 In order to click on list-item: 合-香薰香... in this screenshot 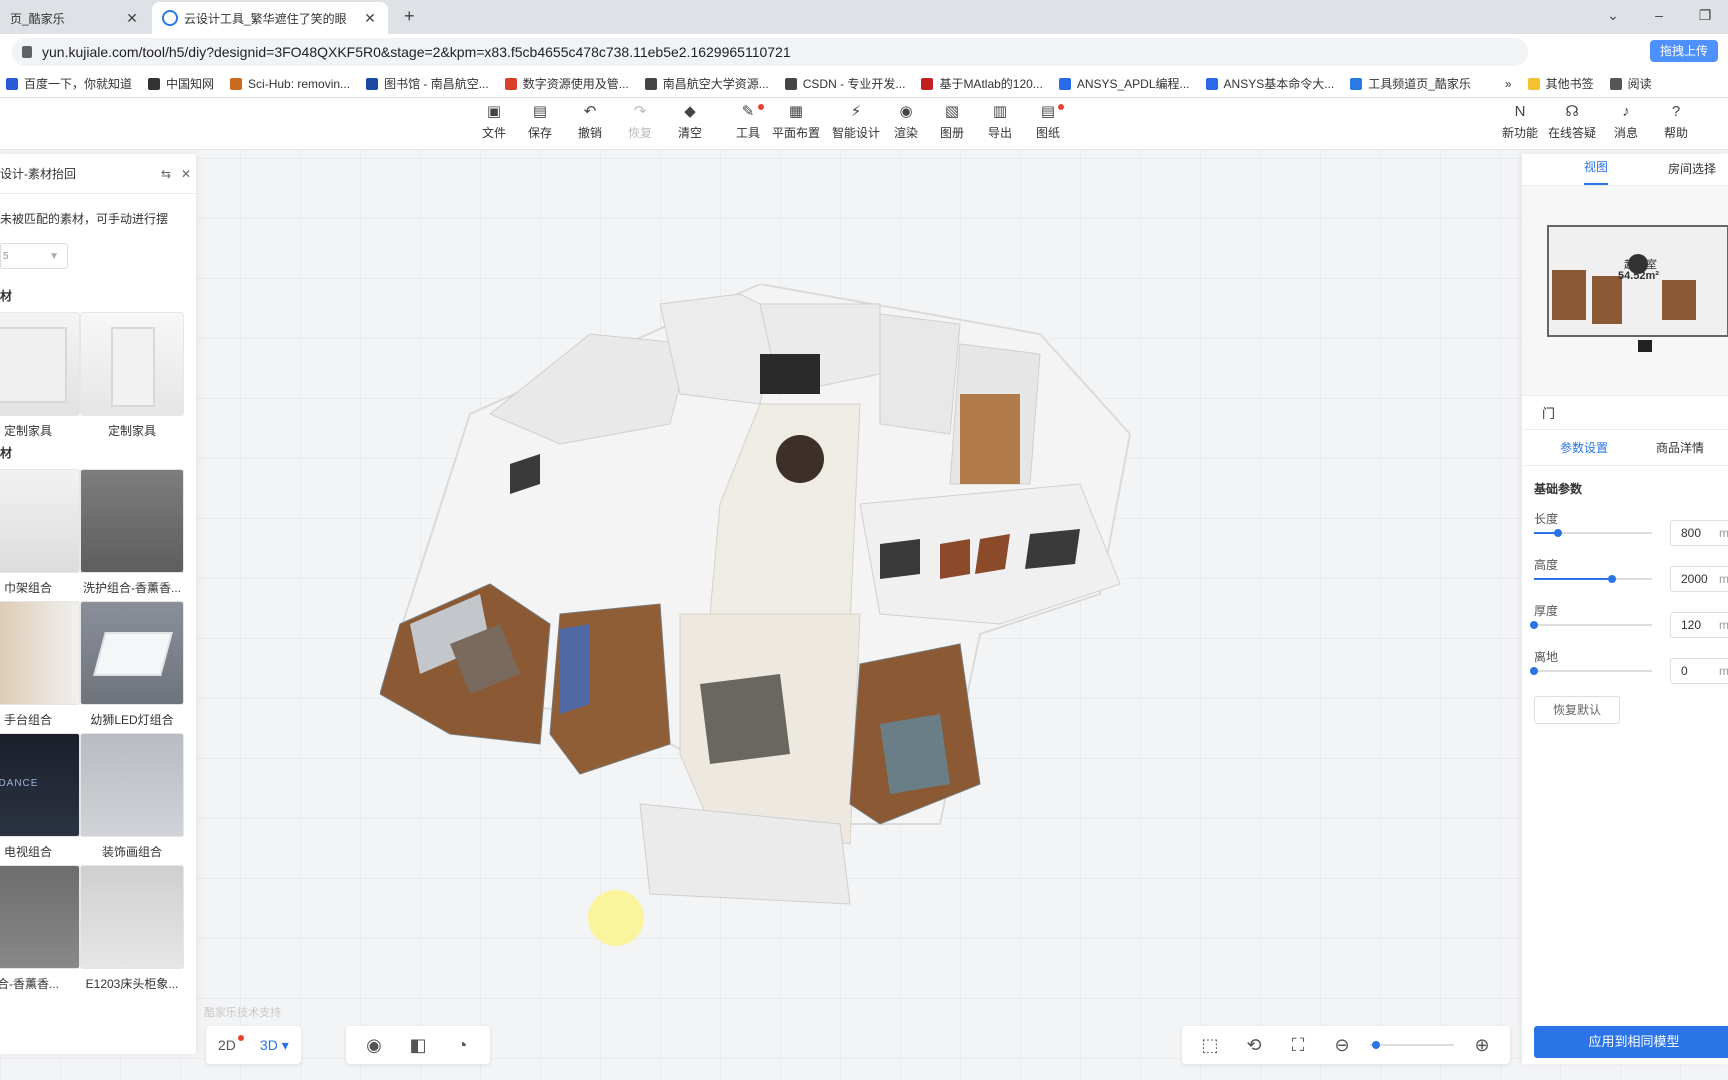, I will do `click(40, 928)`.